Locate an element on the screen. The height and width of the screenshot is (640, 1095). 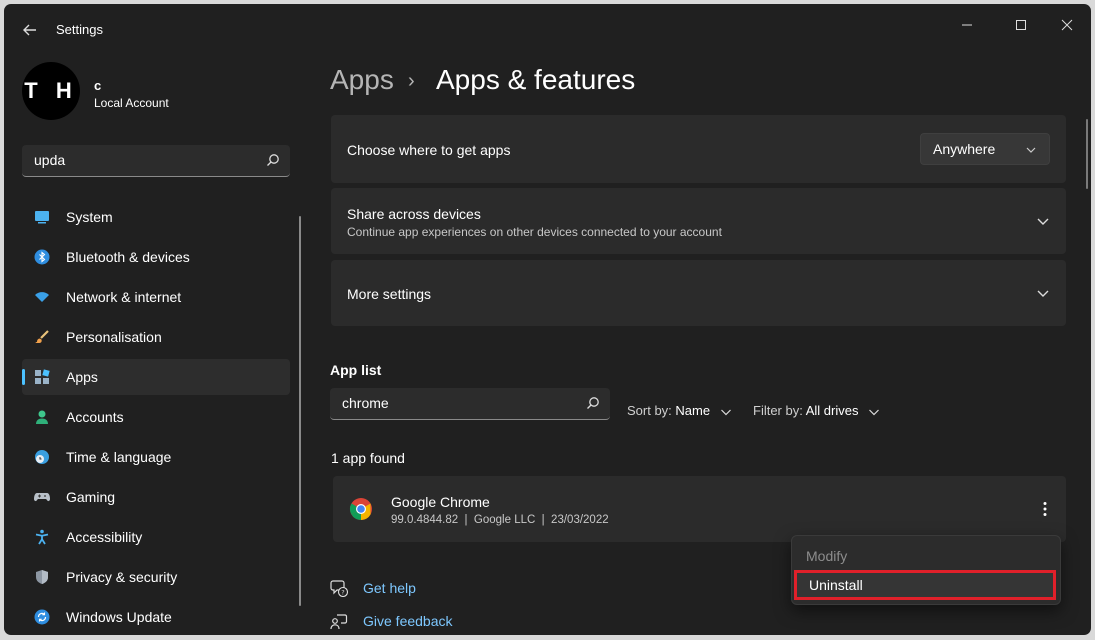
app-name: Google Chrome is located at coordinates (440, 502).